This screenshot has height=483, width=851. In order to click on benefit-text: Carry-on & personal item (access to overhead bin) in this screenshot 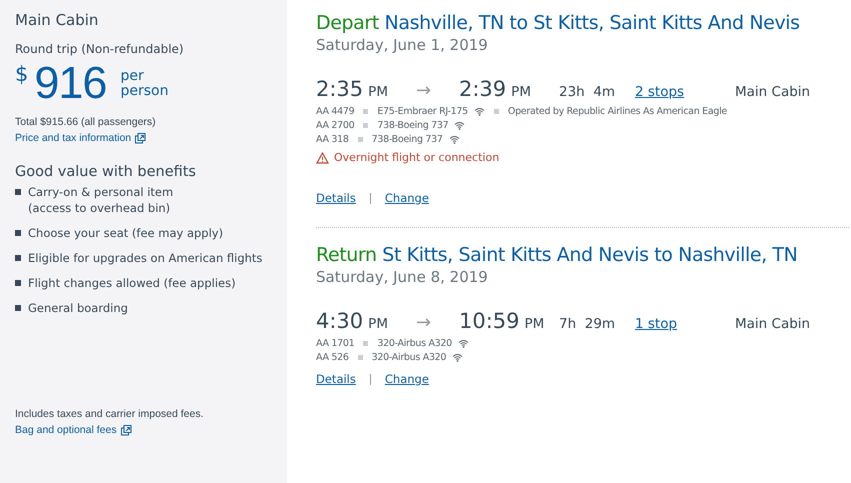, I will do `click(101, 200)`.